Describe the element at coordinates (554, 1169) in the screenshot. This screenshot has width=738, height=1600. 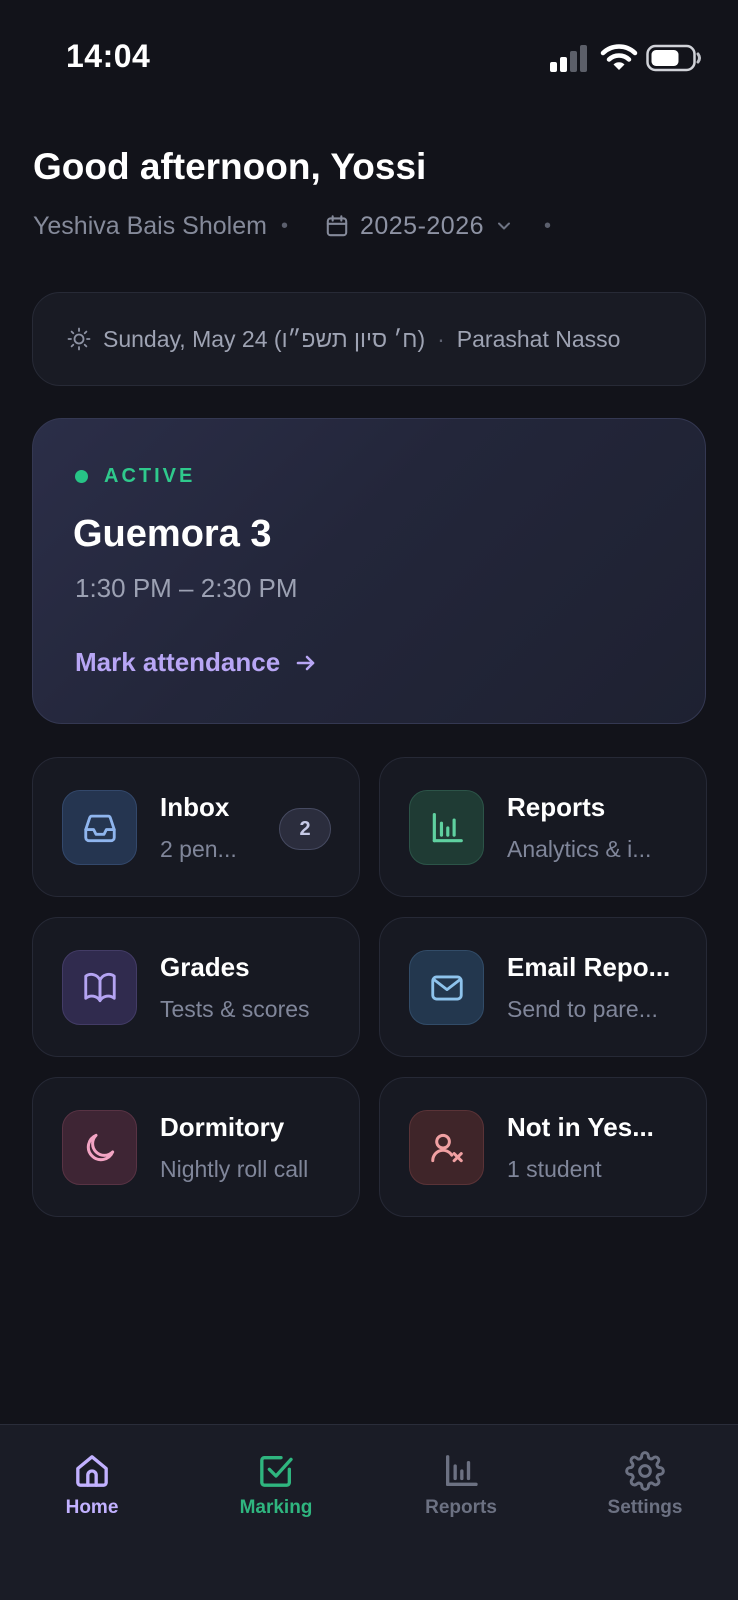
I see `tile-subtitle: 1 student` at that location.